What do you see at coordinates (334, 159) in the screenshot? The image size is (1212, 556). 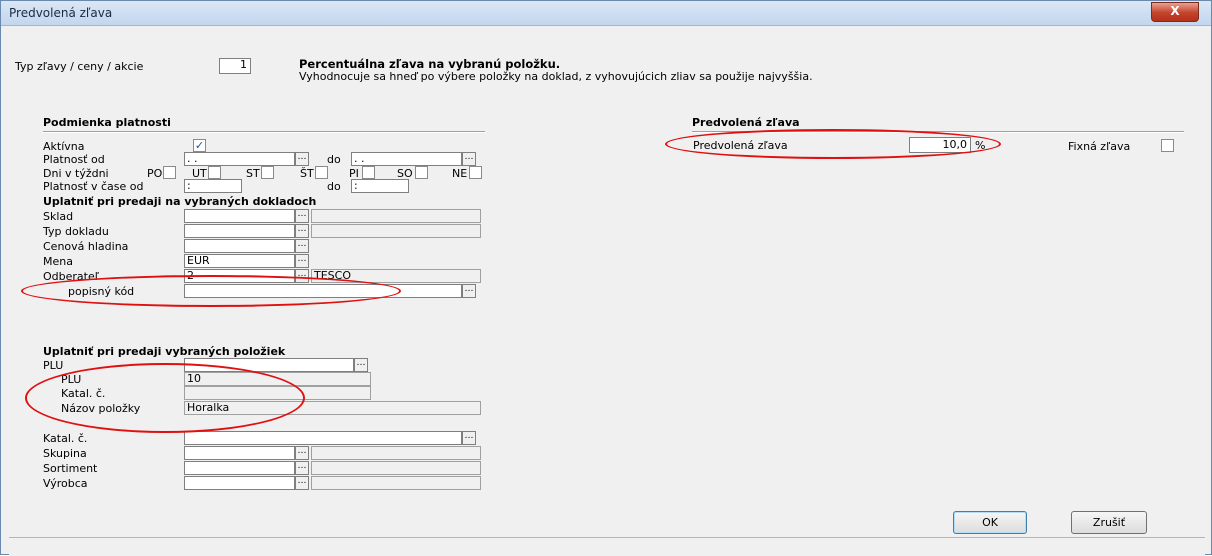 I see `valid-to-label: do` at bounding box center [334, 159].